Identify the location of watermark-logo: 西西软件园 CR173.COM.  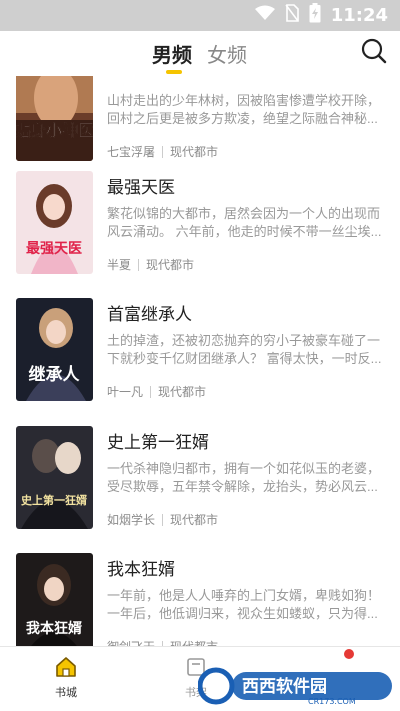
(297, 684).